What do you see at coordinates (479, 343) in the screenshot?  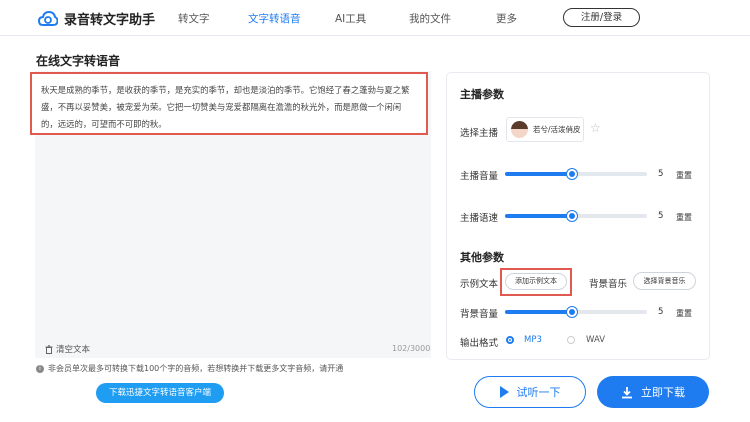 I see `output-format-label: 输出格式` at bounding box center [479, 343].